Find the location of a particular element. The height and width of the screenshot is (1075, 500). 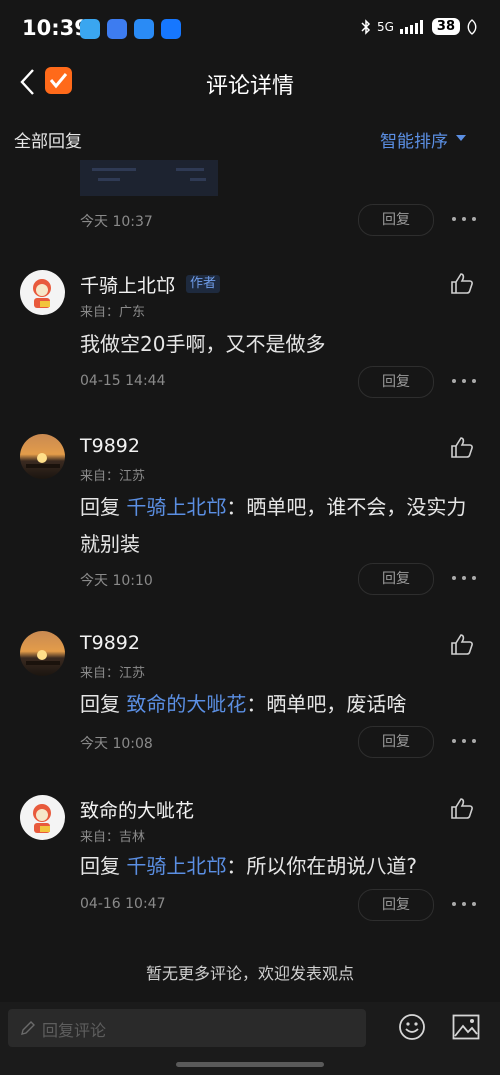

emoji-button is located at coordinates (412, 1029).